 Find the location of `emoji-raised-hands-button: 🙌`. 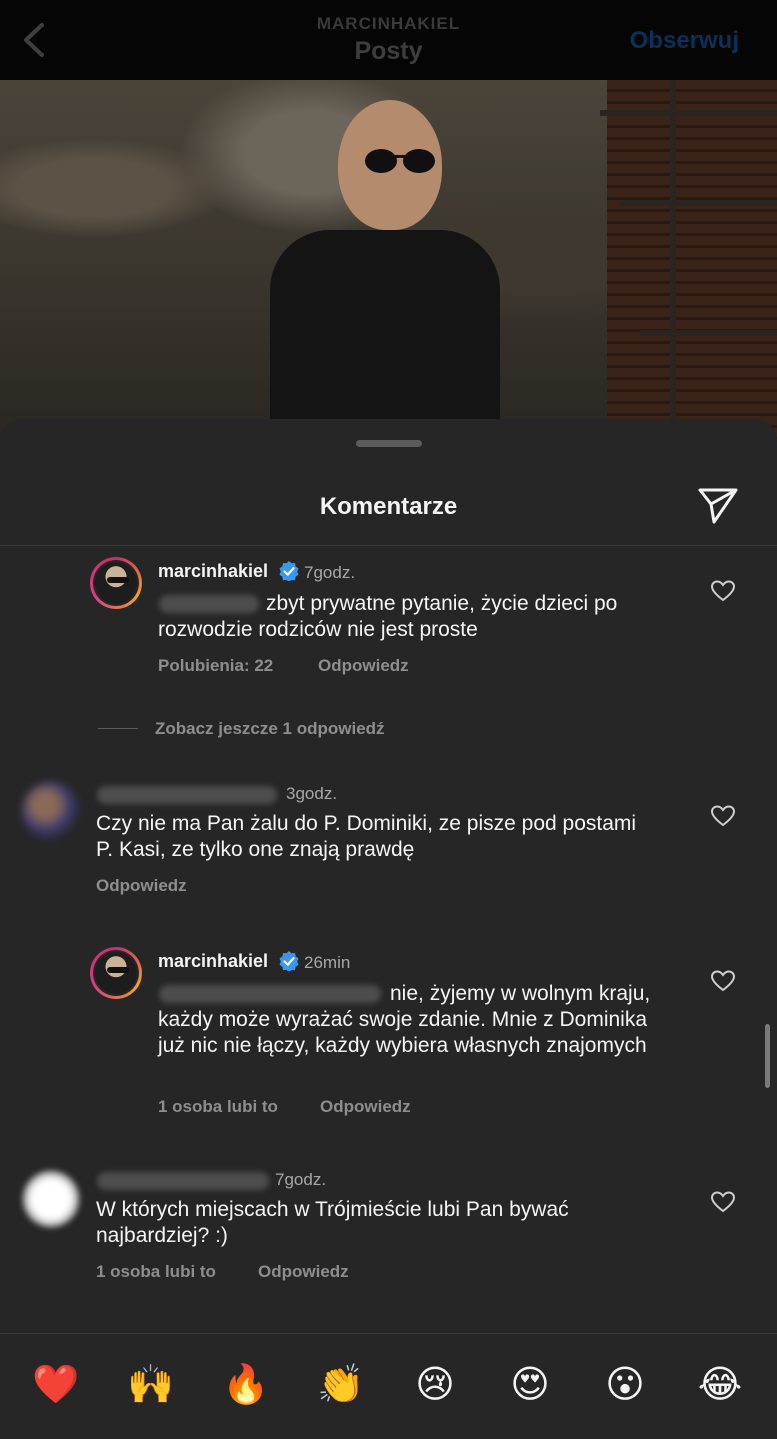

emoji-raised-hands-button: 🙌 is located at coordinates (151, 1384).